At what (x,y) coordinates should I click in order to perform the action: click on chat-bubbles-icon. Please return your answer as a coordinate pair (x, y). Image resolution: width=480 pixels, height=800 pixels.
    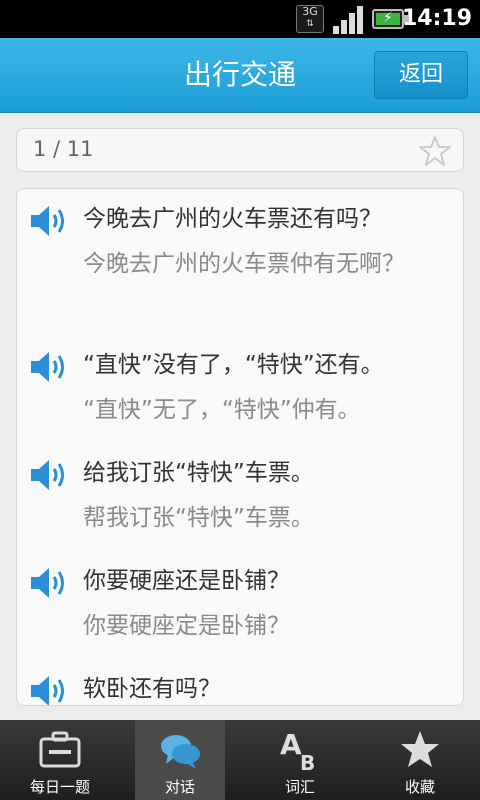
    Looking at the image, I should click on (180, 752).